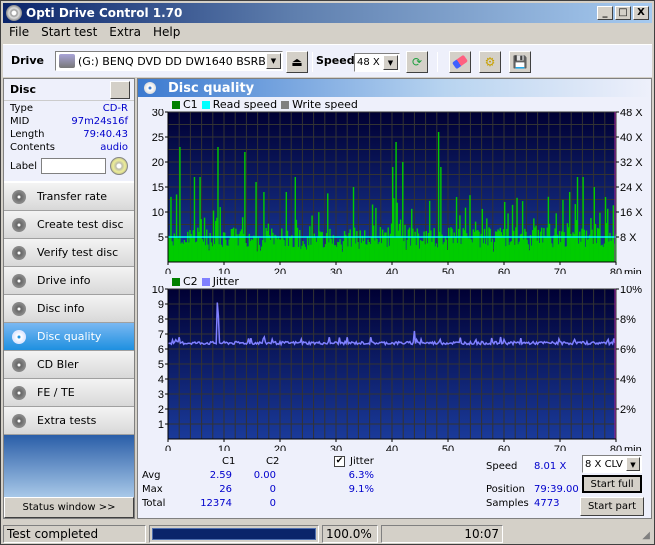  Describe the element at coordinates (125, 33) in the screenshot. I see `menu-extra: Extra` at that location.